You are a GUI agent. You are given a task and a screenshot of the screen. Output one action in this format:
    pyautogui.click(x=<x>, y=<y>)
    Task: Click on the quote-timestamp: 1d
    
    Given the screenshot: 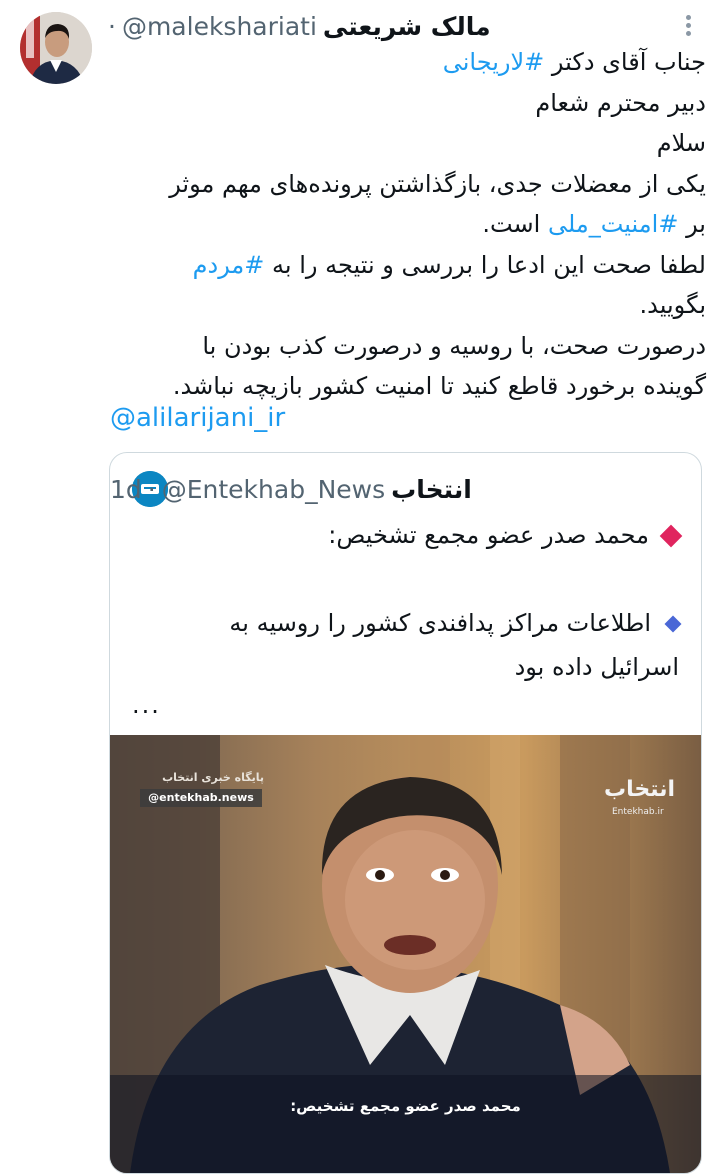 What is the action you would take?
    pyautogui.click(x=126, y=489)
    